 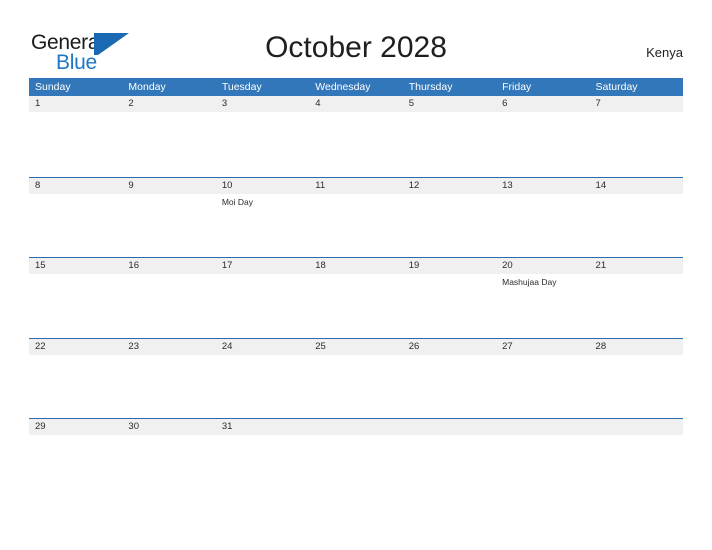 What do you see at coordinates (75, 104) in the screenshot?
I see `day-cell: 1` at bounding box center [75, 104].